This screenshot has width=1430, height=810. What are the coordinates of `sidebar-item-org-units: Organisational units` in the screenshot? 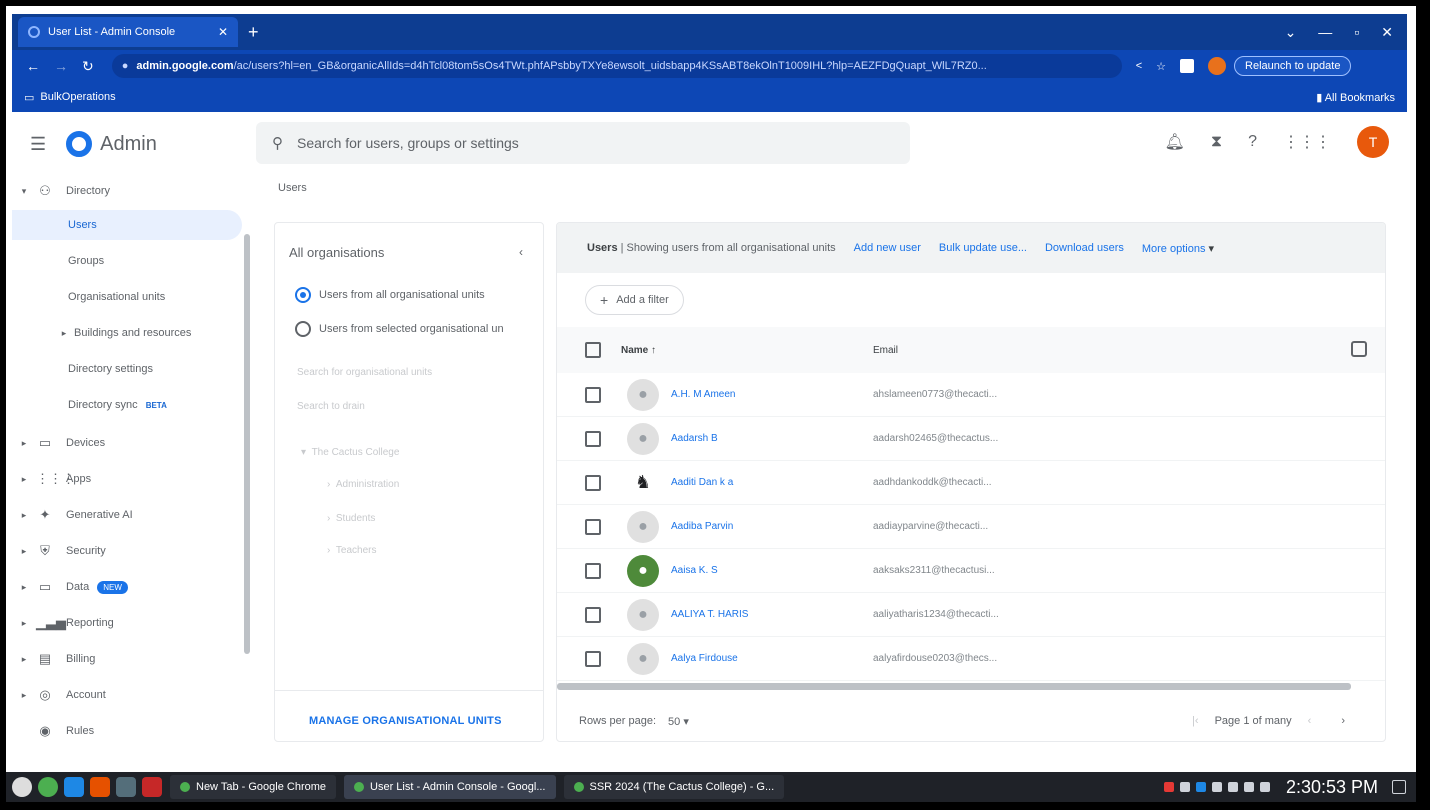 It's located at (127, 297).